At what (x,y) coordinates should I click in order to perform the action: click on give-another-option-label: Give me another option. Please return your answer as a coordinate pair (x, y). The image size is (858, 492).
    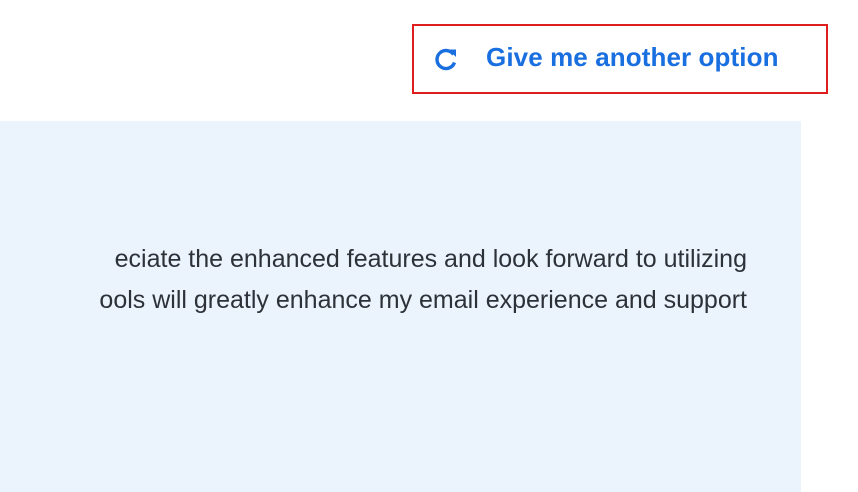
    Looking at the image, I should click on (632, 57).